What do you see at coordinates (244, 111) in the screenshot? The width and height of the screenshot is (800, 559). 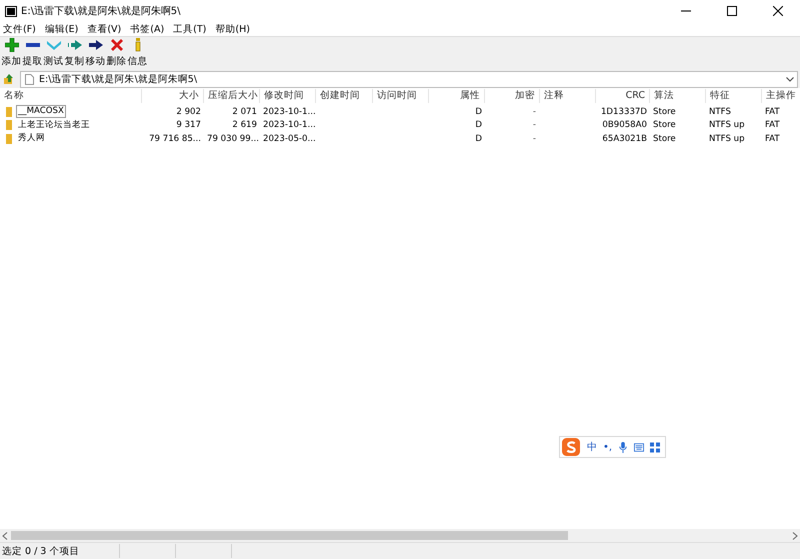 I see `table-cell: 2 071` at bounding box center [244, 111].